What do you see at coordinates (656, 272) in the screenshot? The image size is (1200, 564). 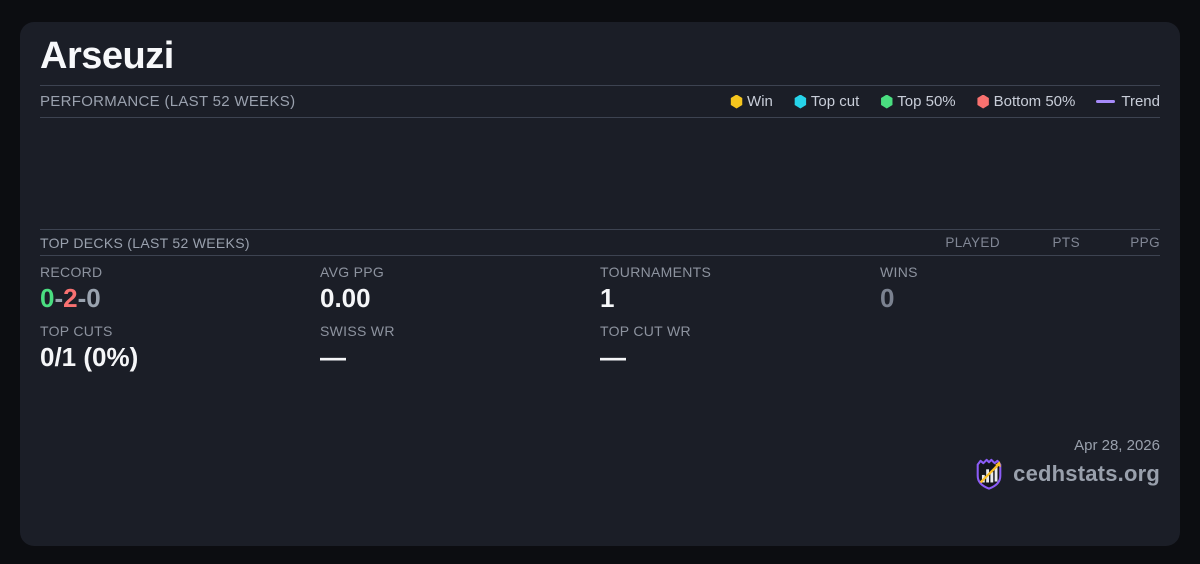 I see `stat-label: TOURNAMENTS` at bounding box center [656, 272].